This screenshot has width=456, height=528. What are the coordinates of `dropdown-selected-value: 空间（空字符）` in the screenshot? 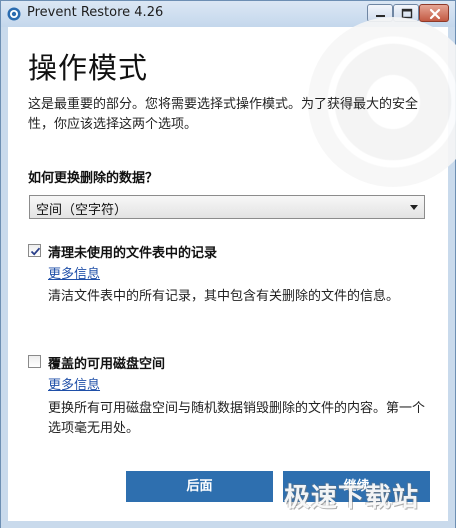 It's located at (82, 210).